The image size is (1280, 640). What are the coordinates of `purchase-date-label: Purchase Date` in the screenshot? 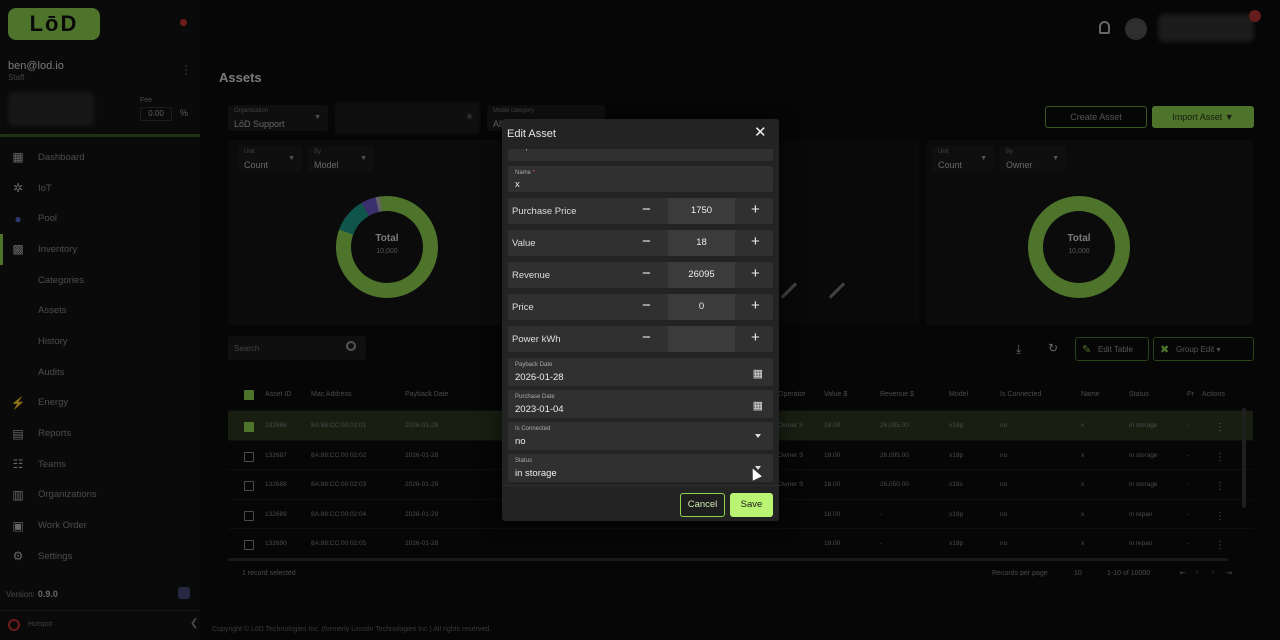 It's located at (535, 397).